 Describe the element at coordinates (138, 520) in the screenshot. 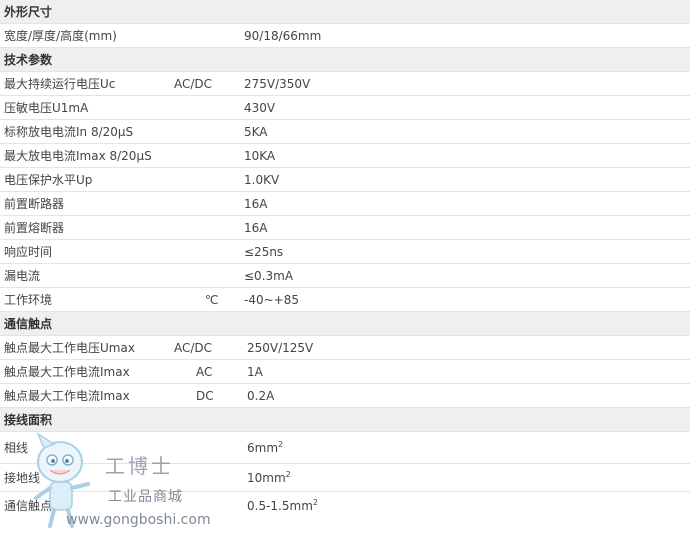

I see `watermark-url: www.gongboshi.com` at that location.